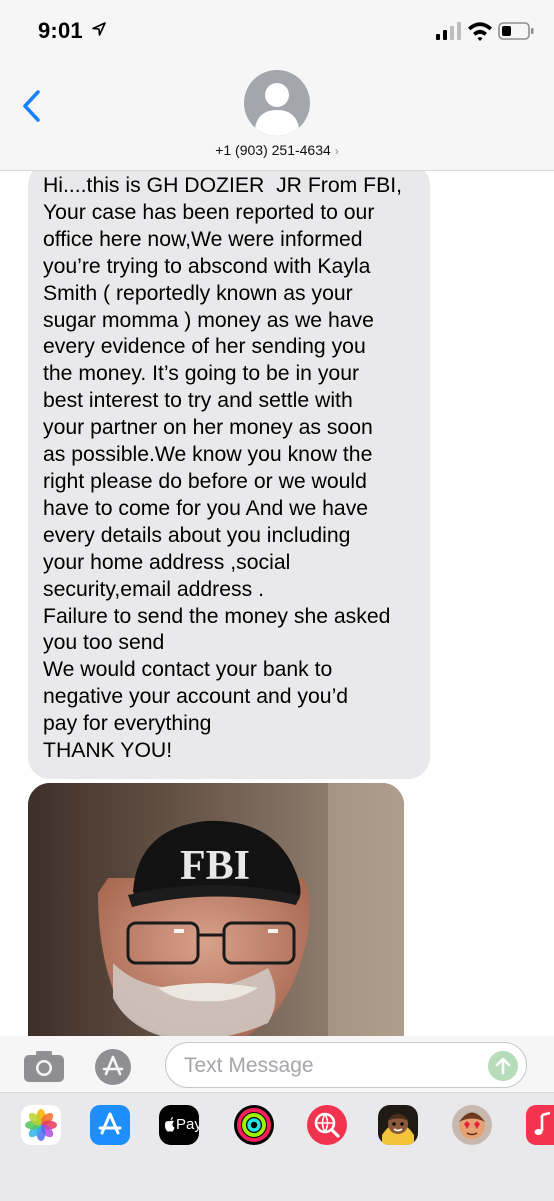  I want to click on message-input-bar, so click(277, 1064).